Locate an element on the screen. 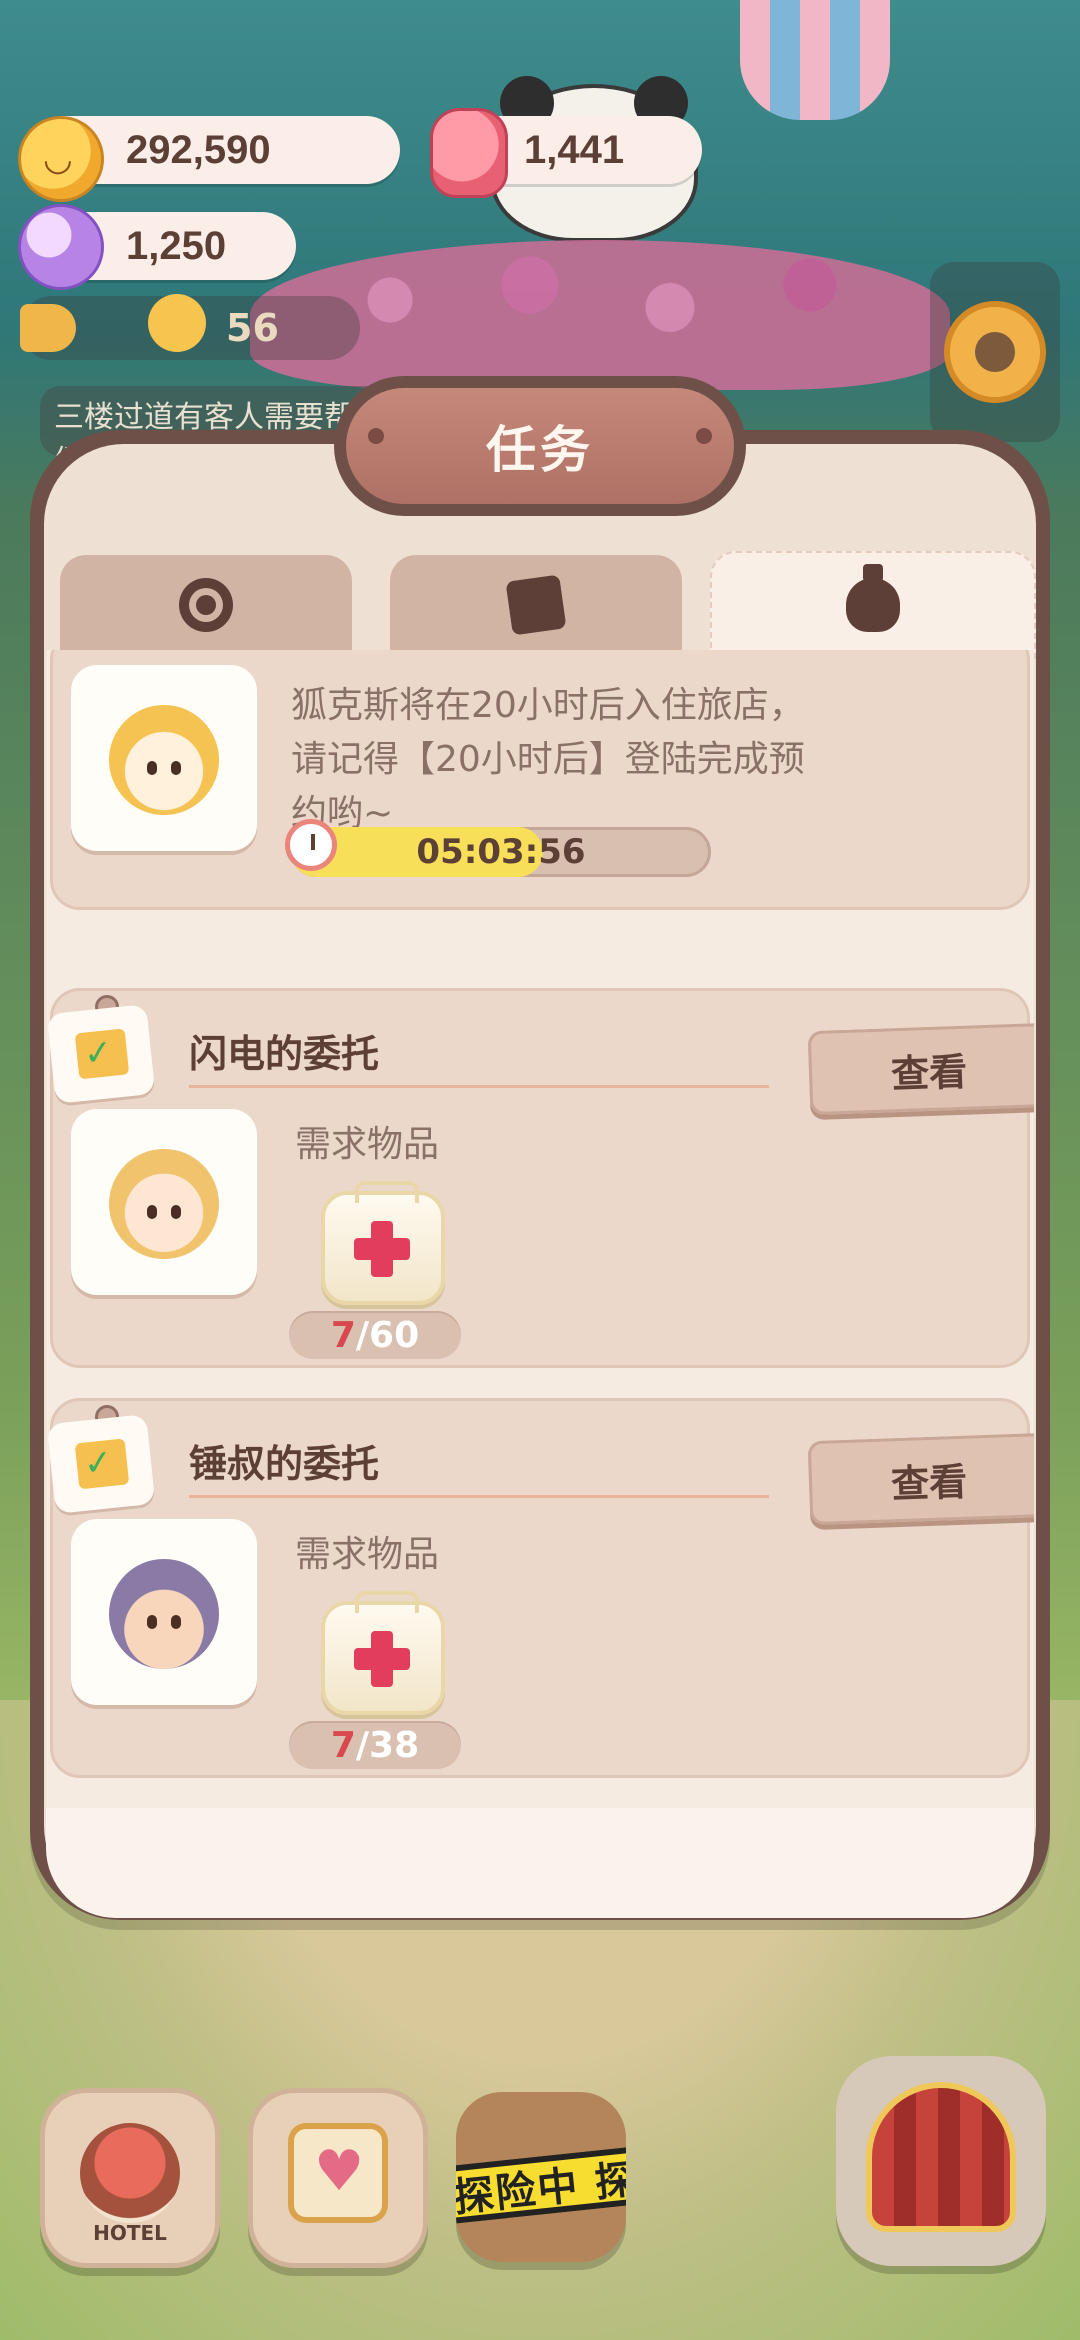 This screenshot has height=2340, width=1080. hotel-icon is located at coordinates (130, 2173).